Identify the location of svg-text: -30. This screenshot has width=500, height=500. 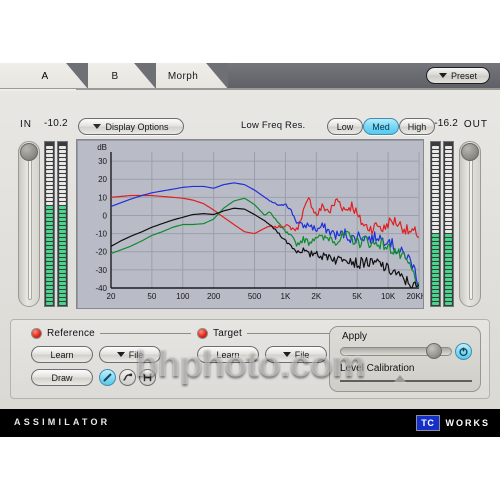
(101, 270).